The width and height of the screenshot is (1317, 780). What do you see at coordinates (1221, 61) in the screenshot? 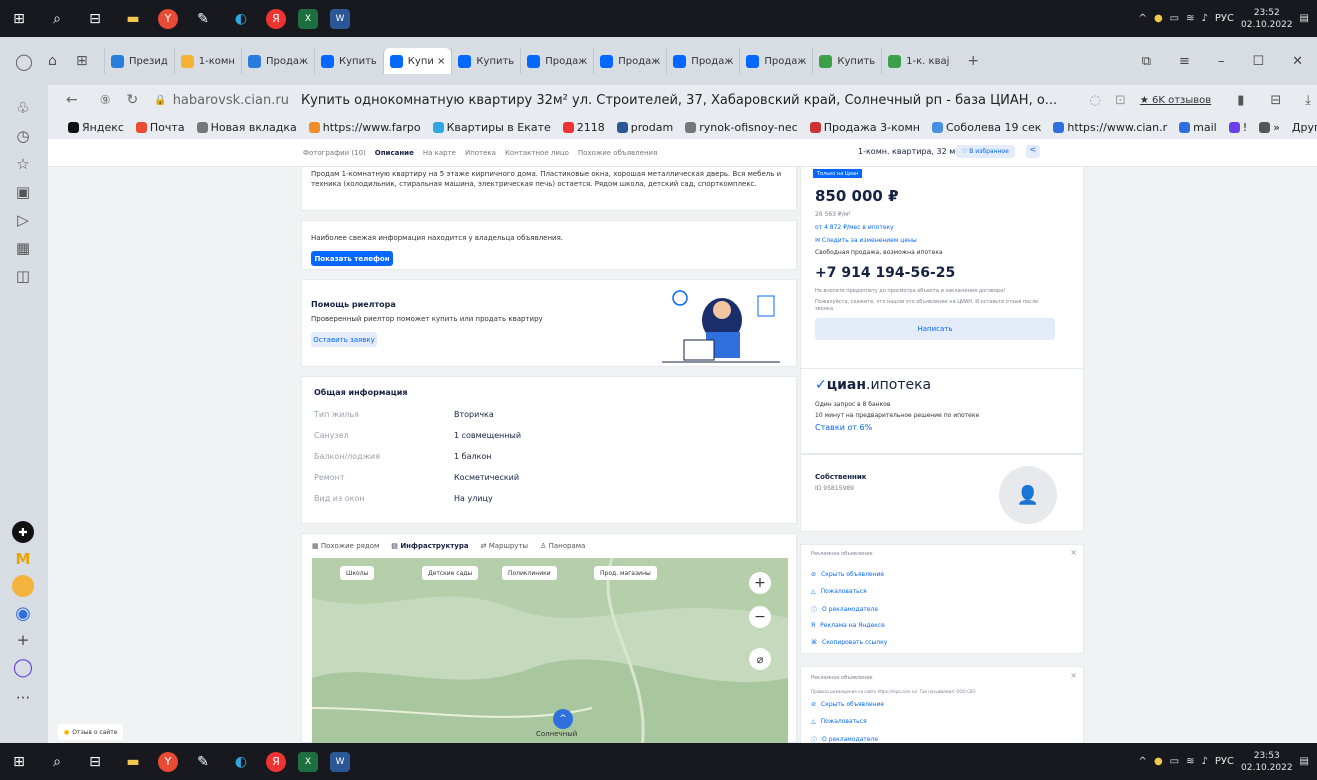
I see `minimize-button: –` at bounding box center [1221, 61].